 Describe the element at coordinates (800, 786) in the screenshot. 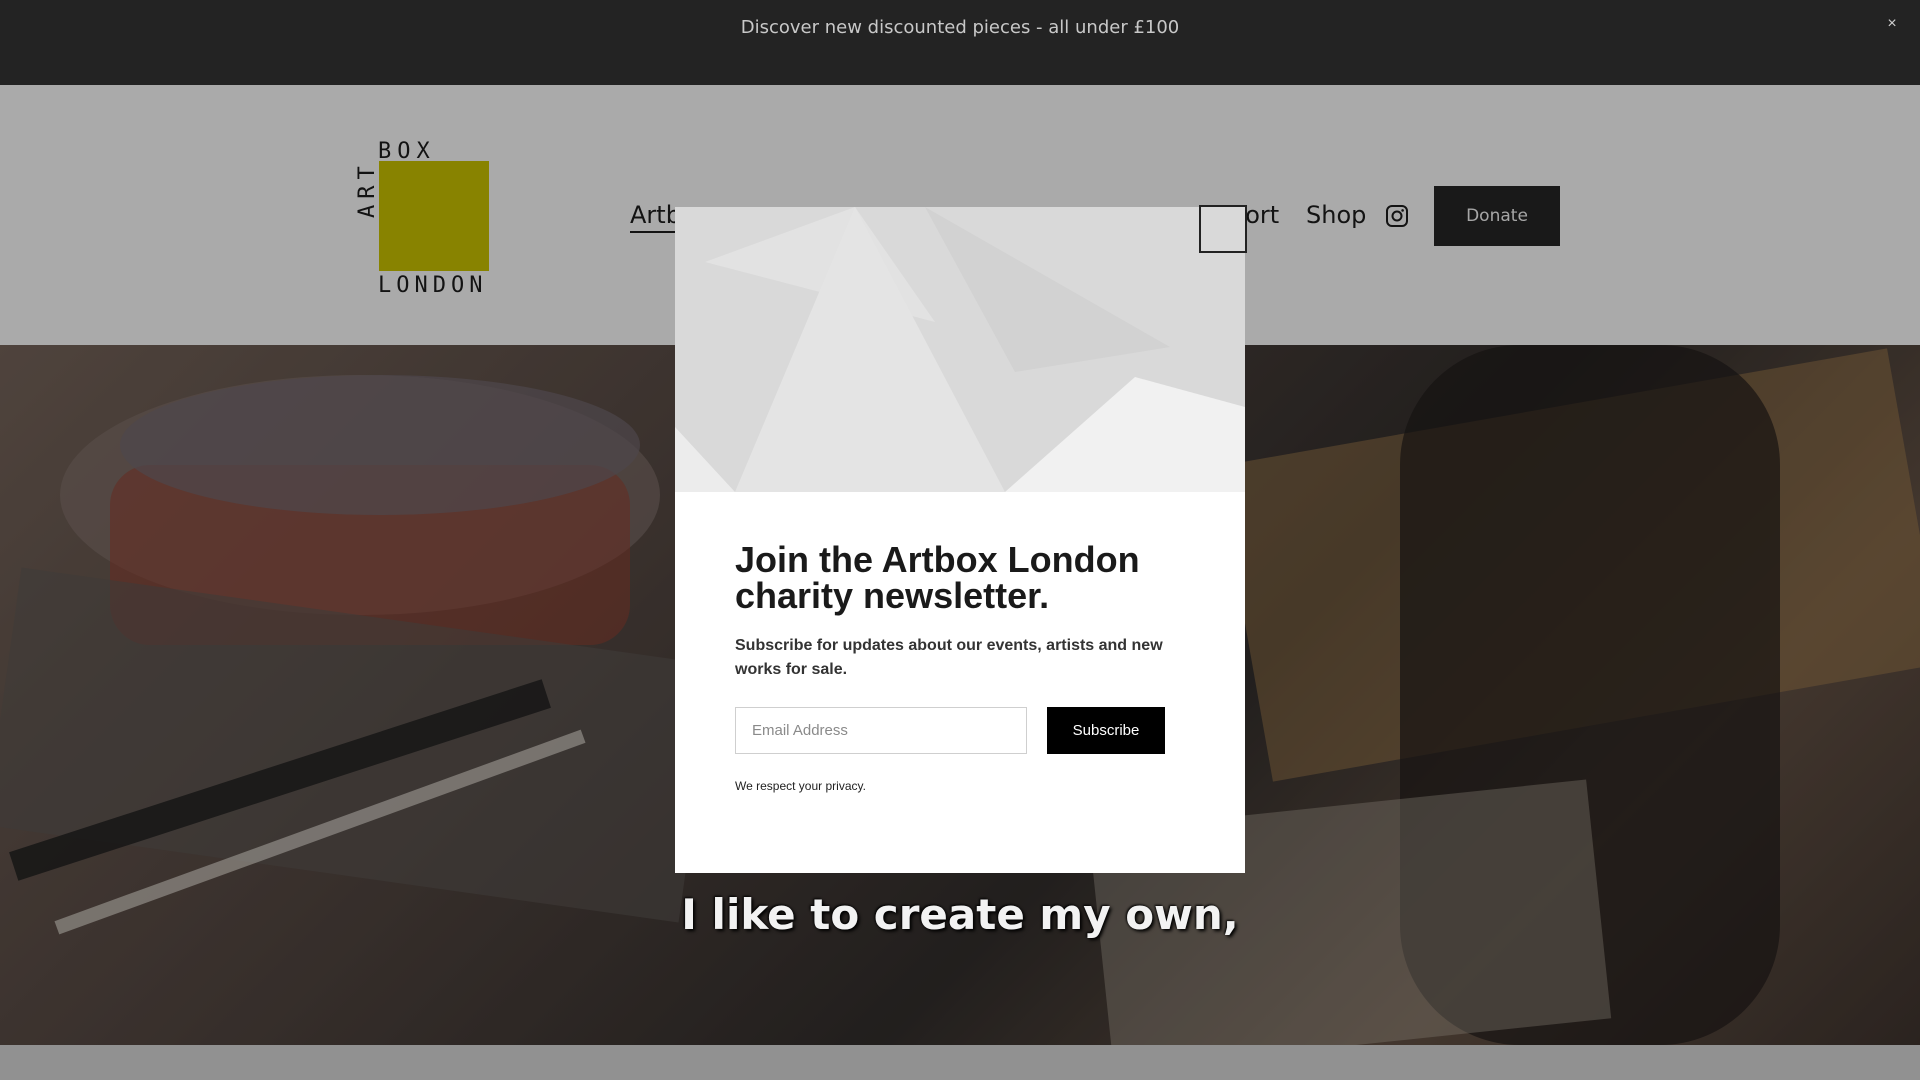

I see `privacy-note: We respect your privacy.` at that location.